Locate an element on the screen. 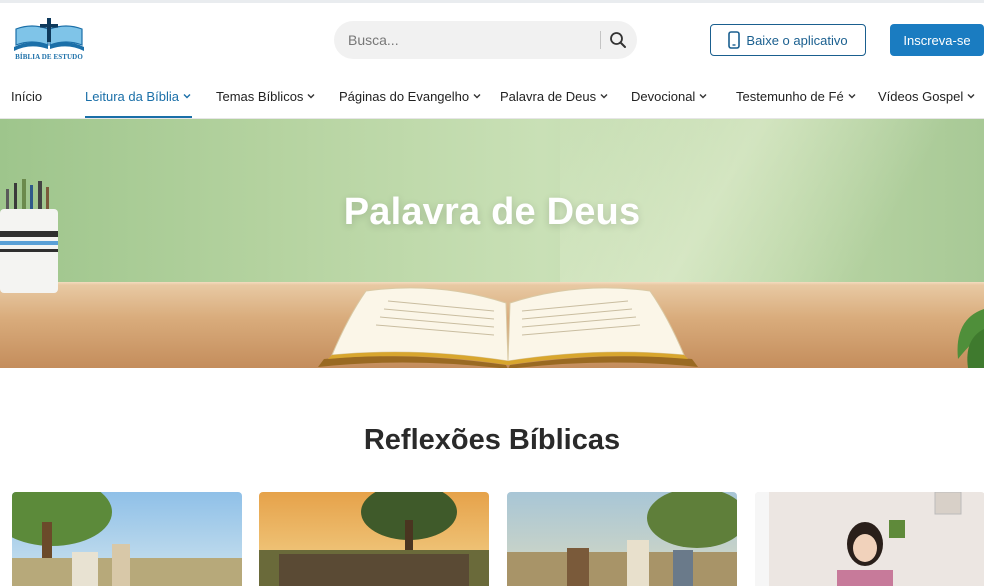 This screenshot has height=586, width=984. nav-item-devocional: Devocional is located at coordinates (669, 96).